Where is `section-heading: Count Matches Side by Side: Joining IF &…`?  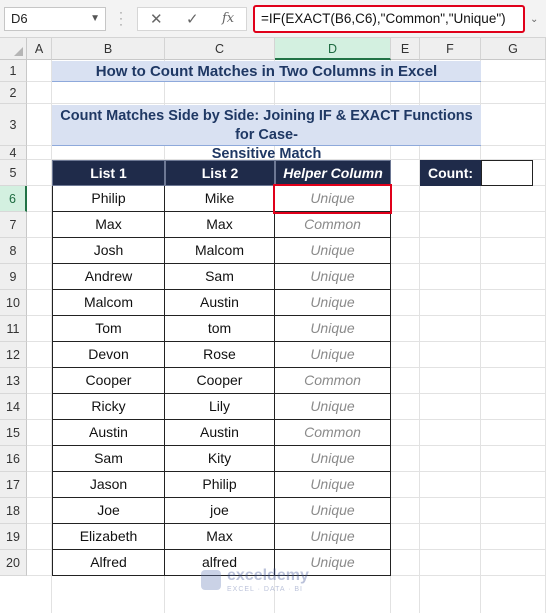 section-heading: Count Matches Side by Side: Joining IF &… is located at coordinates (266, 133).